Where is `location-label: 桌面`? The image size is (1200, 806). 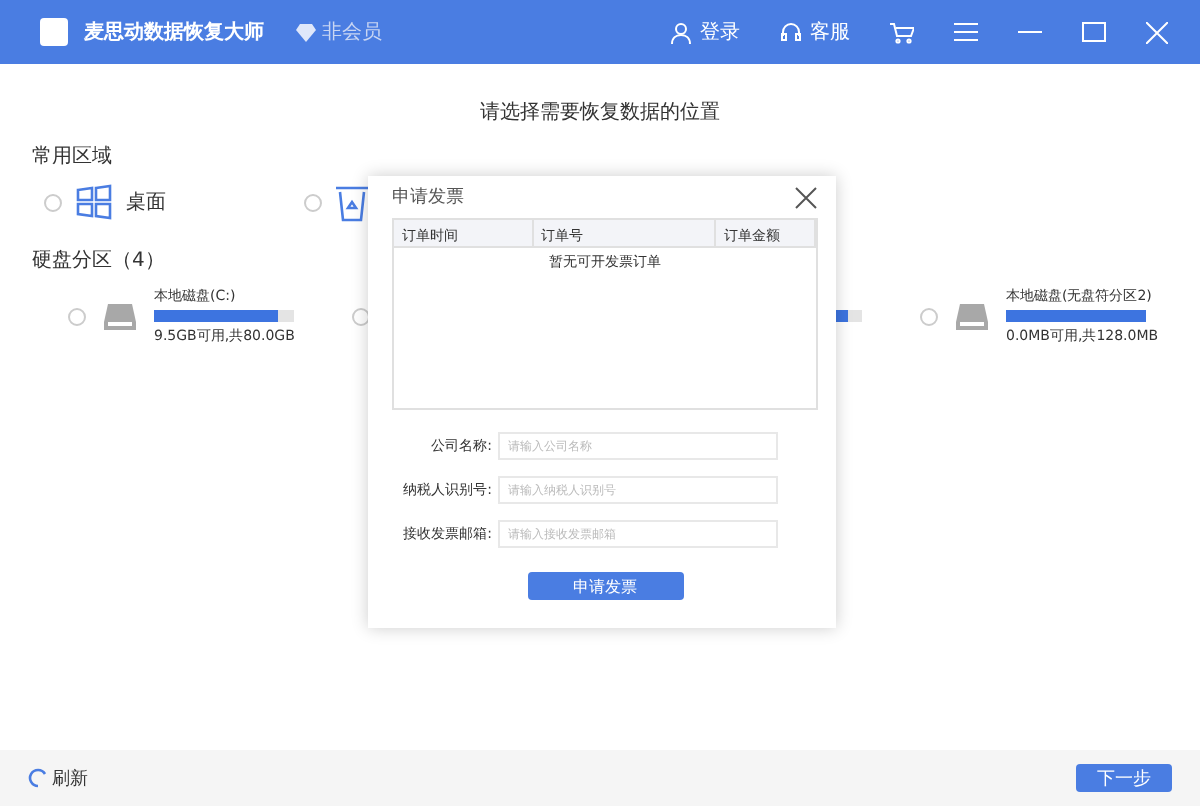 location-label: 桌面 is located at coordinates (146, 202).